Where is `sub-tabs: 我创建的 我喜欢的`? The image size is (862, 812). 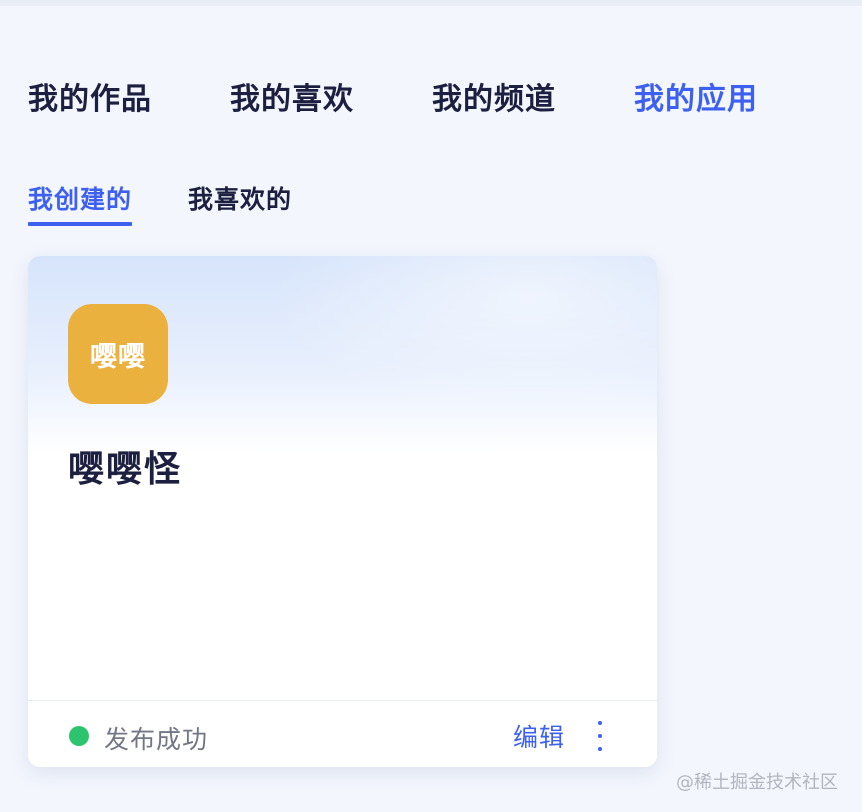
sub-tabs: 我创建的 我喜欢的 is located at coordinates (188, 203).